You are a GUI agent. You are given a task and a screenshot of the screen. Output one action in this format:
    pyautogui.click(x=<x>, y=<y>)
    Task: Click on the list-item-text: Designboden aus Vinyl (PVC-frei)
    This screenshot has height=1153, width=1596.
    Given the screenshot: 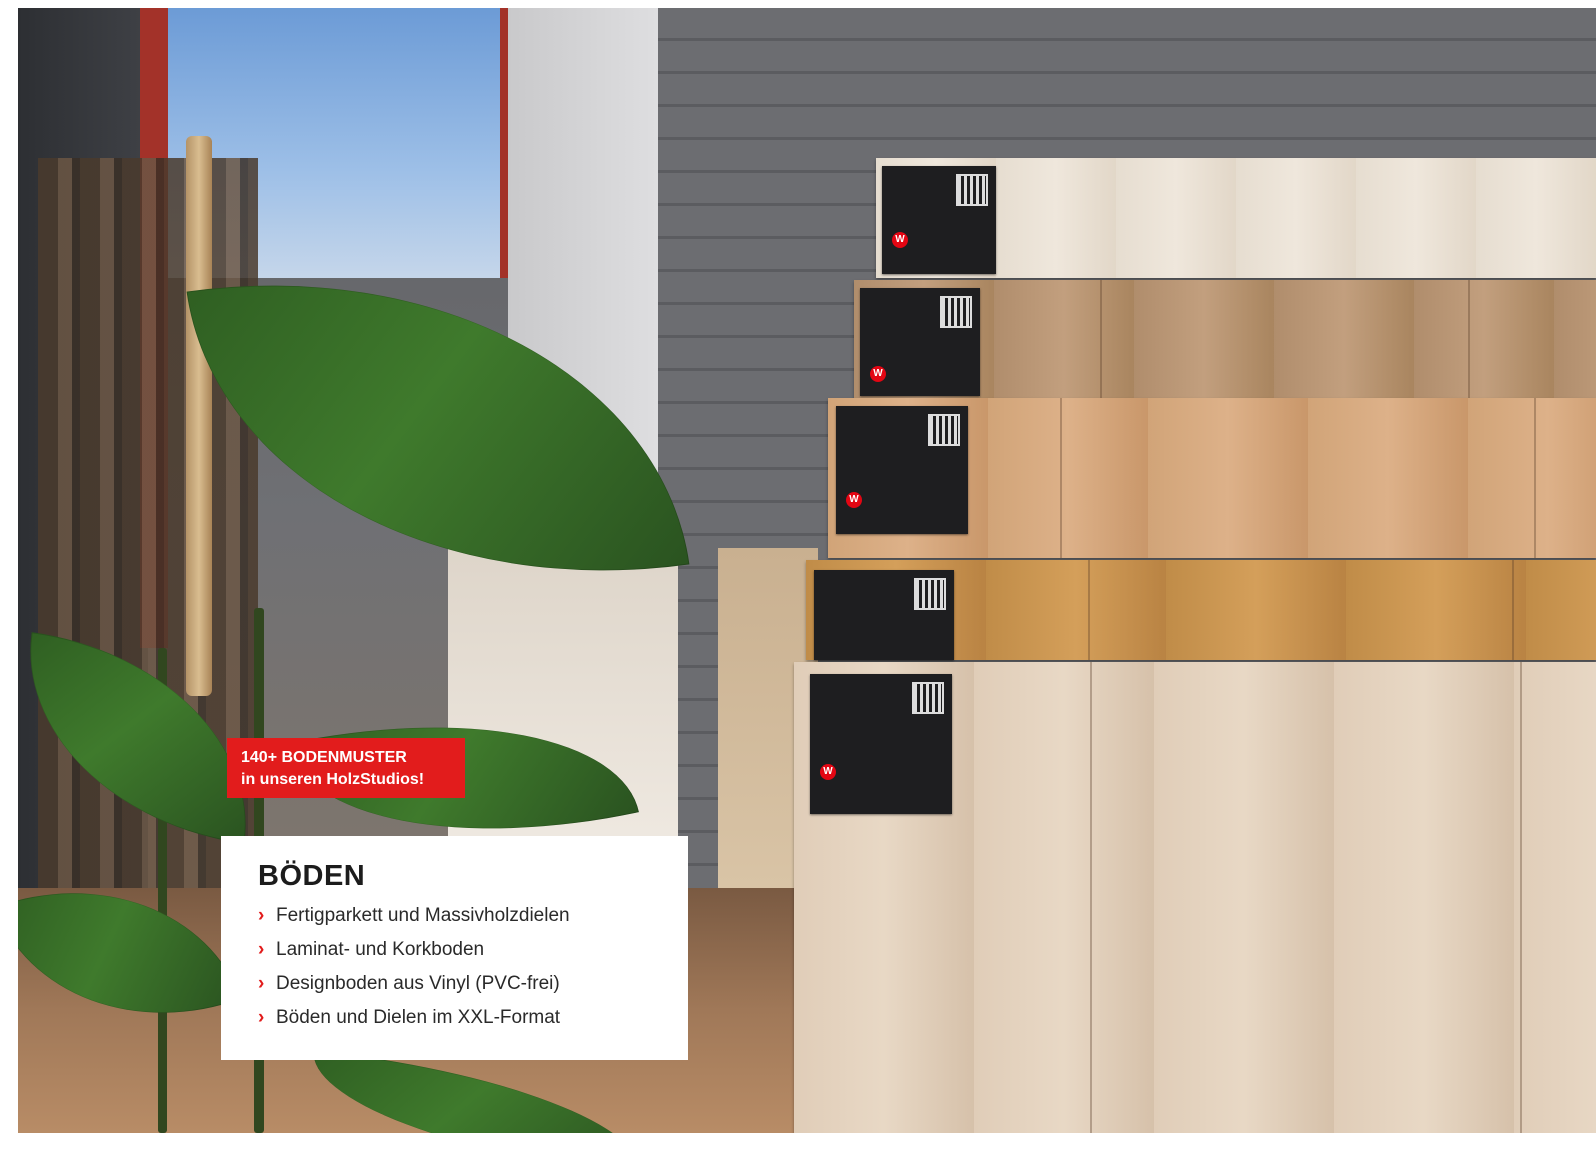 What is the action you would take?
    pyautogui.click(x=418, y=983)
    